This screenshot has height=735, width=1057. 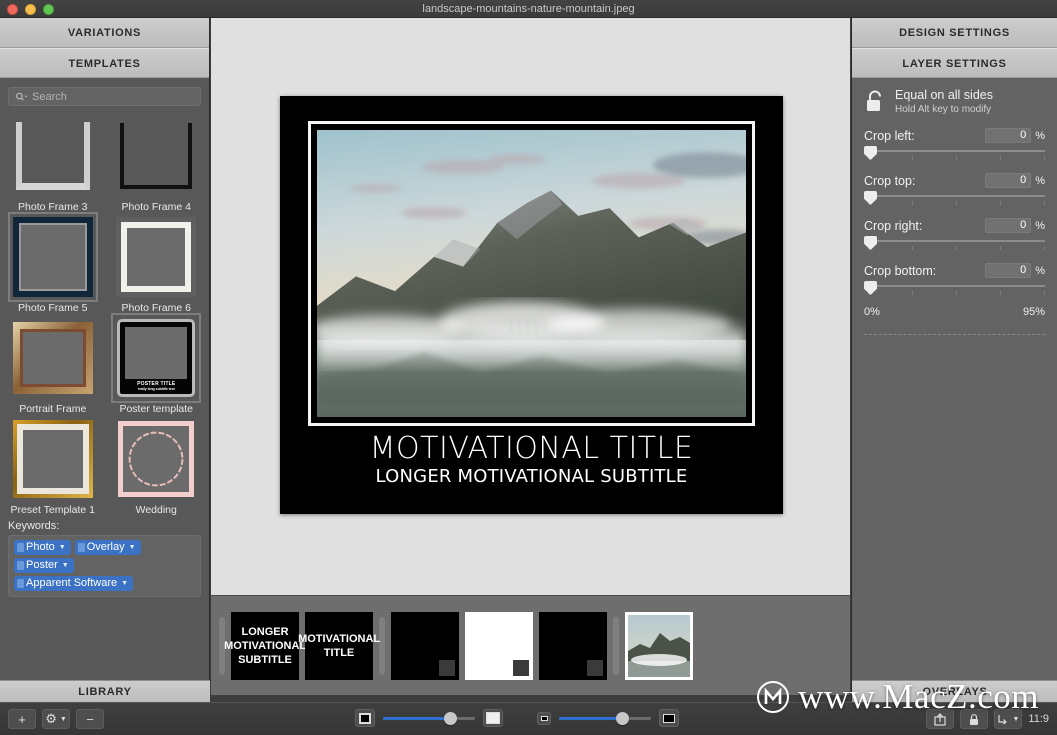 I want to click on search-container: Search, so click(x=104, y=95).